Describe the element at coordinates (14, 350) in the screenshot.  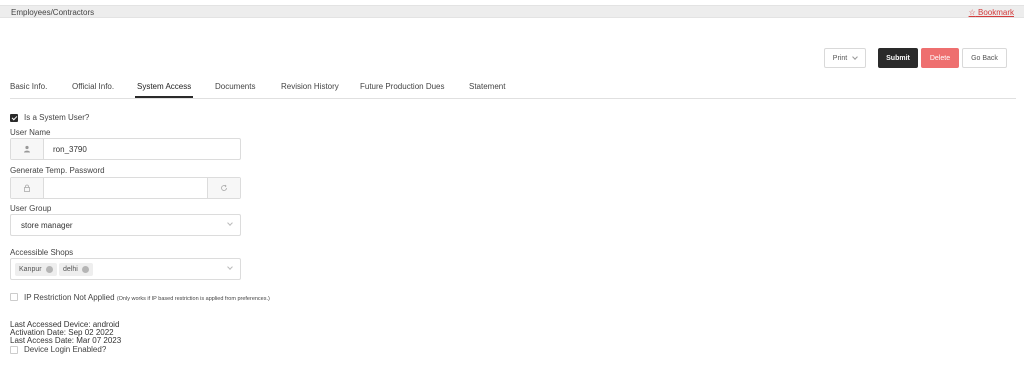
I see `device-login-checkbox` at that location.